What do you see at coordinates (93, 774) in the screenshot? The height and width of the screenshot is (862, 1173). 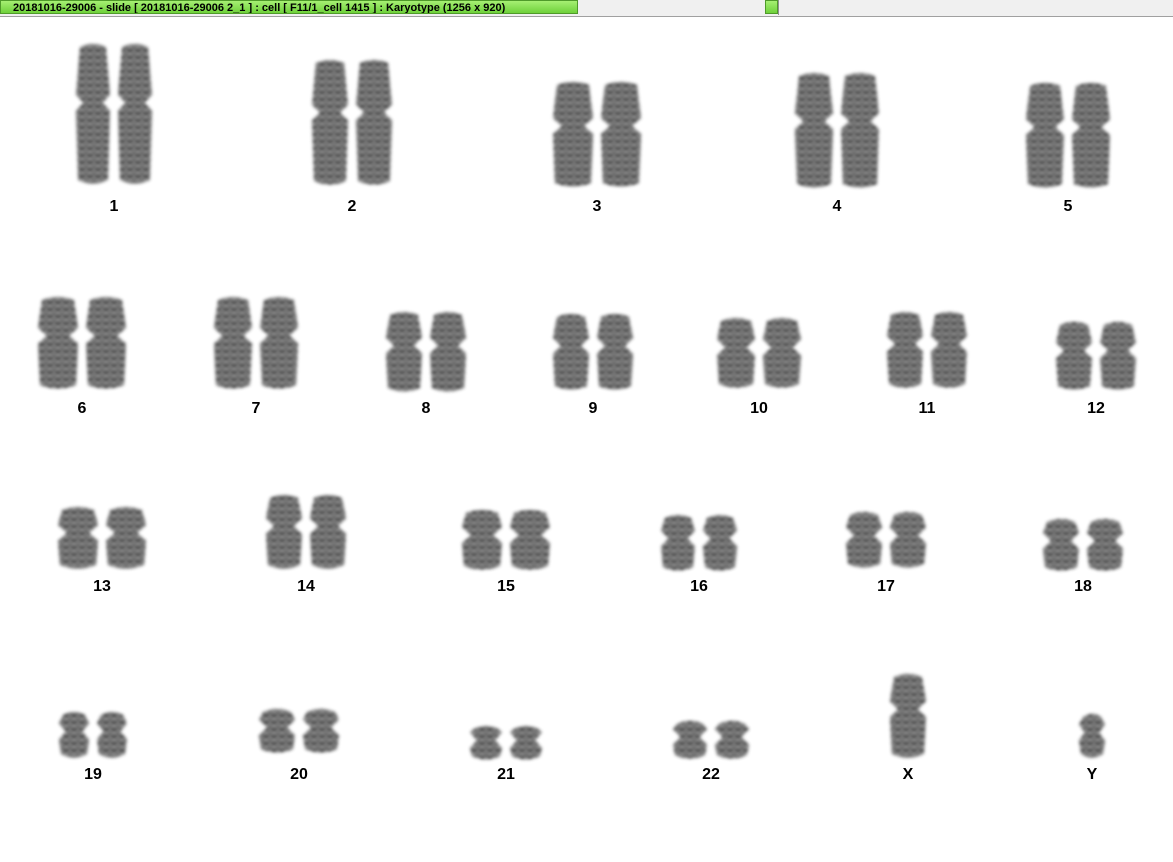 I see `chromosome-label-19: 19` at bounding box center [93, 774].